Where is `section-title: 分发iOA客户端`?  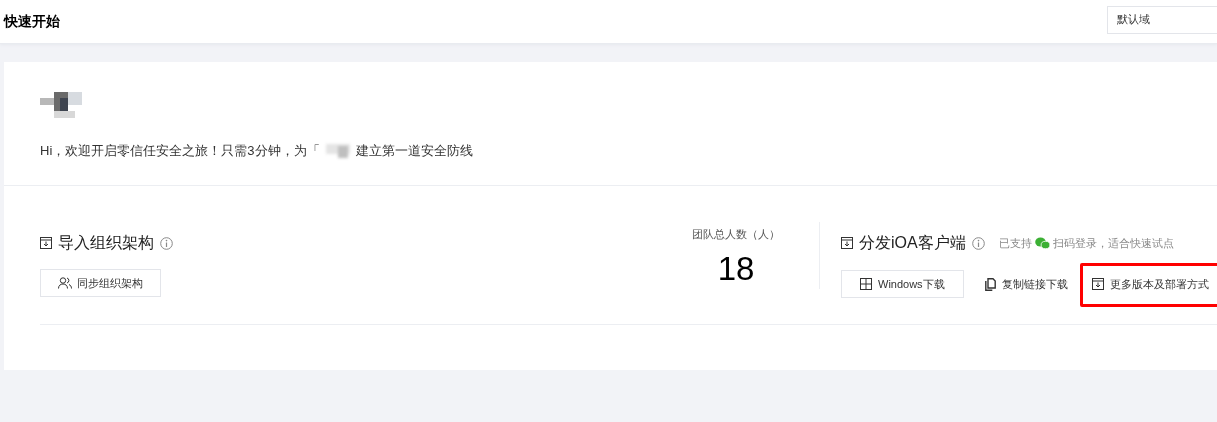 section-title: 分发iOA客户端 is located at coordinates (912, 242).